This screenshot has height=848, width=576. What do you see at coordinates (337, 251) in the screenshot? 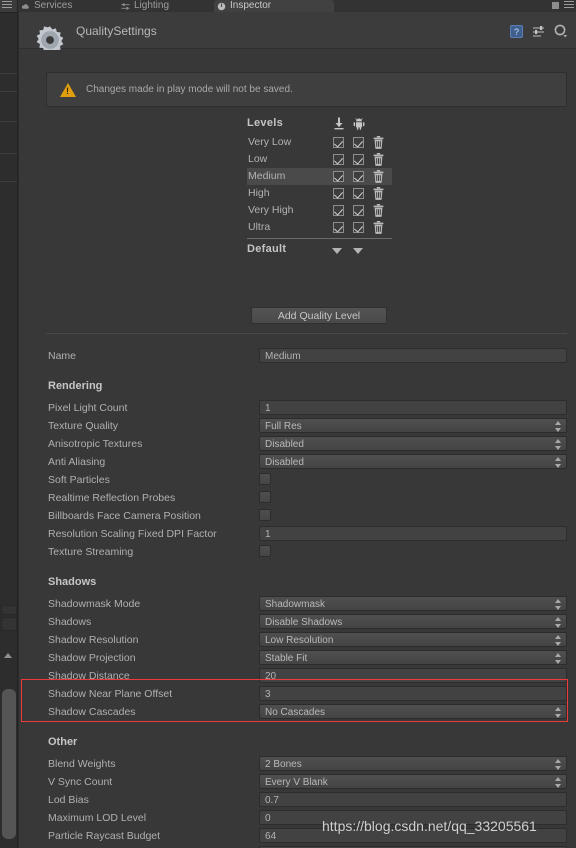
I see `default-standalone-dropdown-icon` at bounding box center [337, 251].